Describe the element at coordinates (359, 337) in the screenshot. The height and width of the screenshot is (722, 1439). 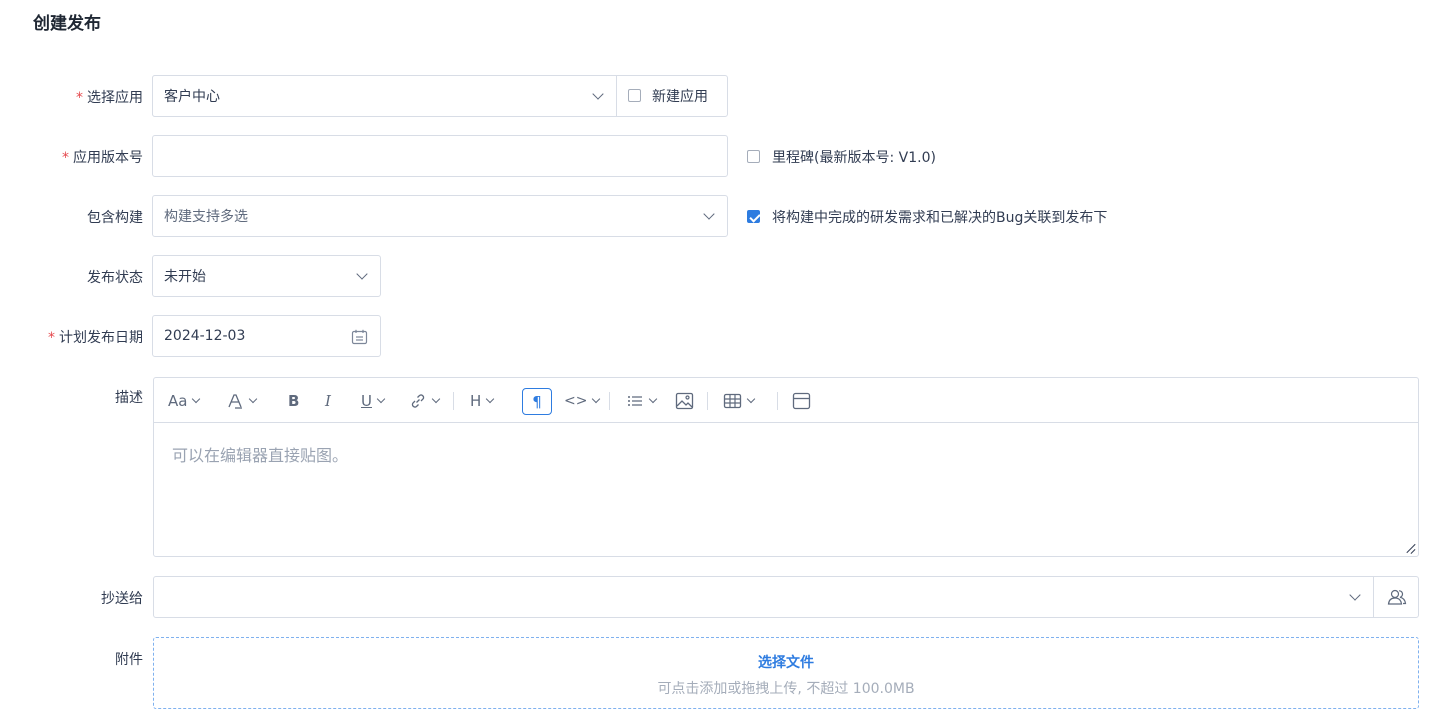
I see `calendar-icon` at that location.